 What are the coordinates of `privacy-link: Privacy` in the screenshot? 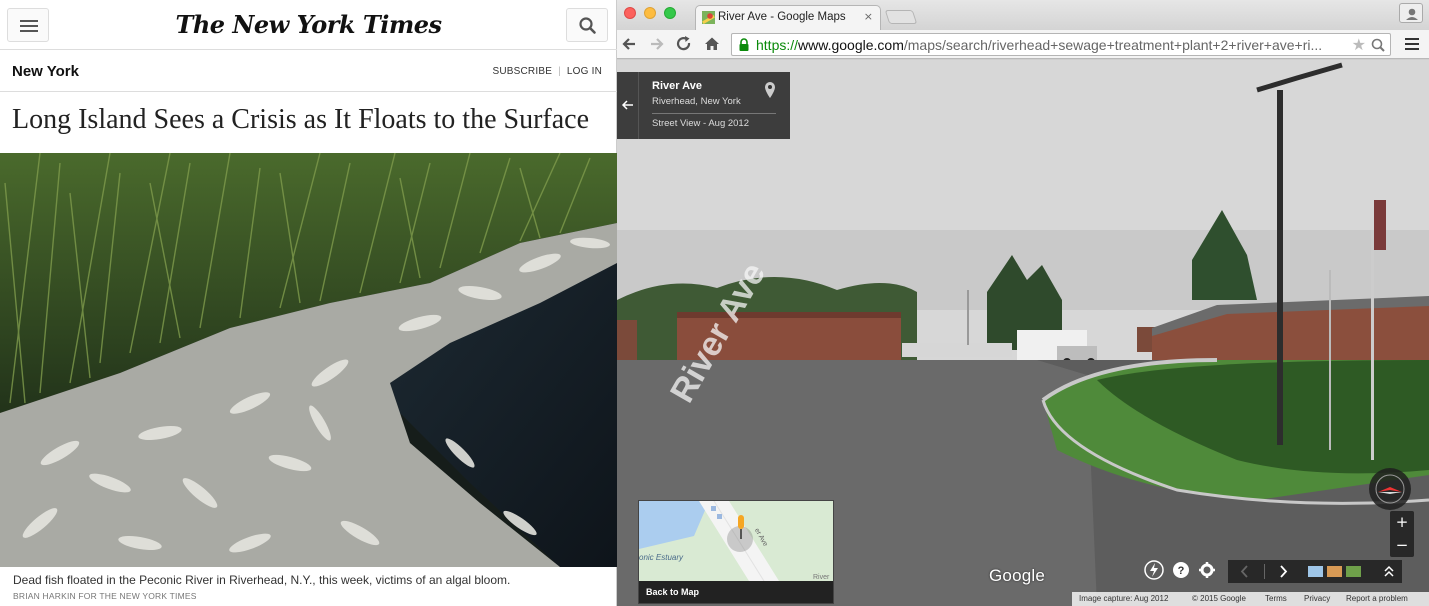 It's located at (1317, 598).